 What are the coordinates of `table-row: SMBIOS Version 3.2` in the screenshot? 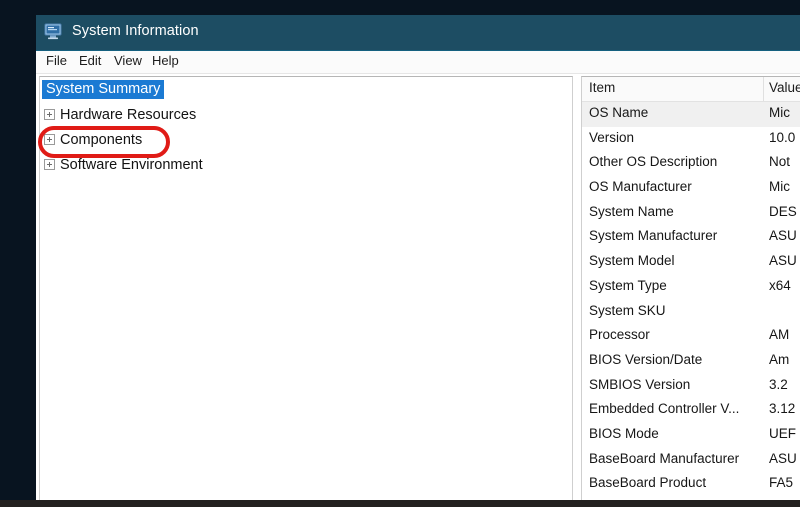 It's located at (691, 386).